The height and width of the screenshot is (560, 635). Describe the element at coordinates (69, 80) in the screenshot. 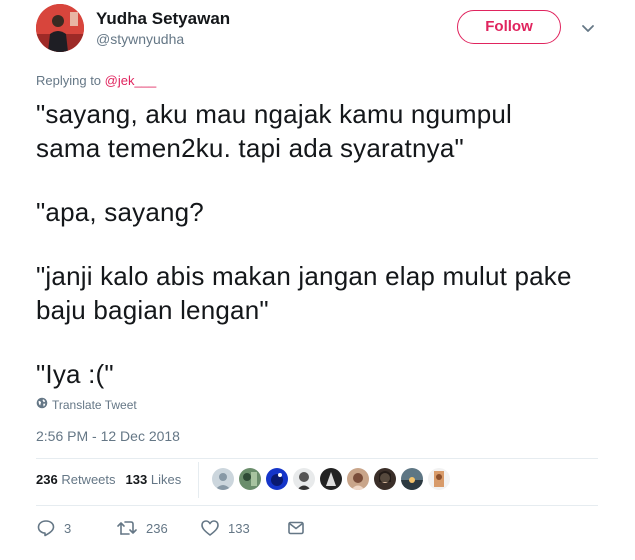

I see `replying-to-label: Replying to` at that location.